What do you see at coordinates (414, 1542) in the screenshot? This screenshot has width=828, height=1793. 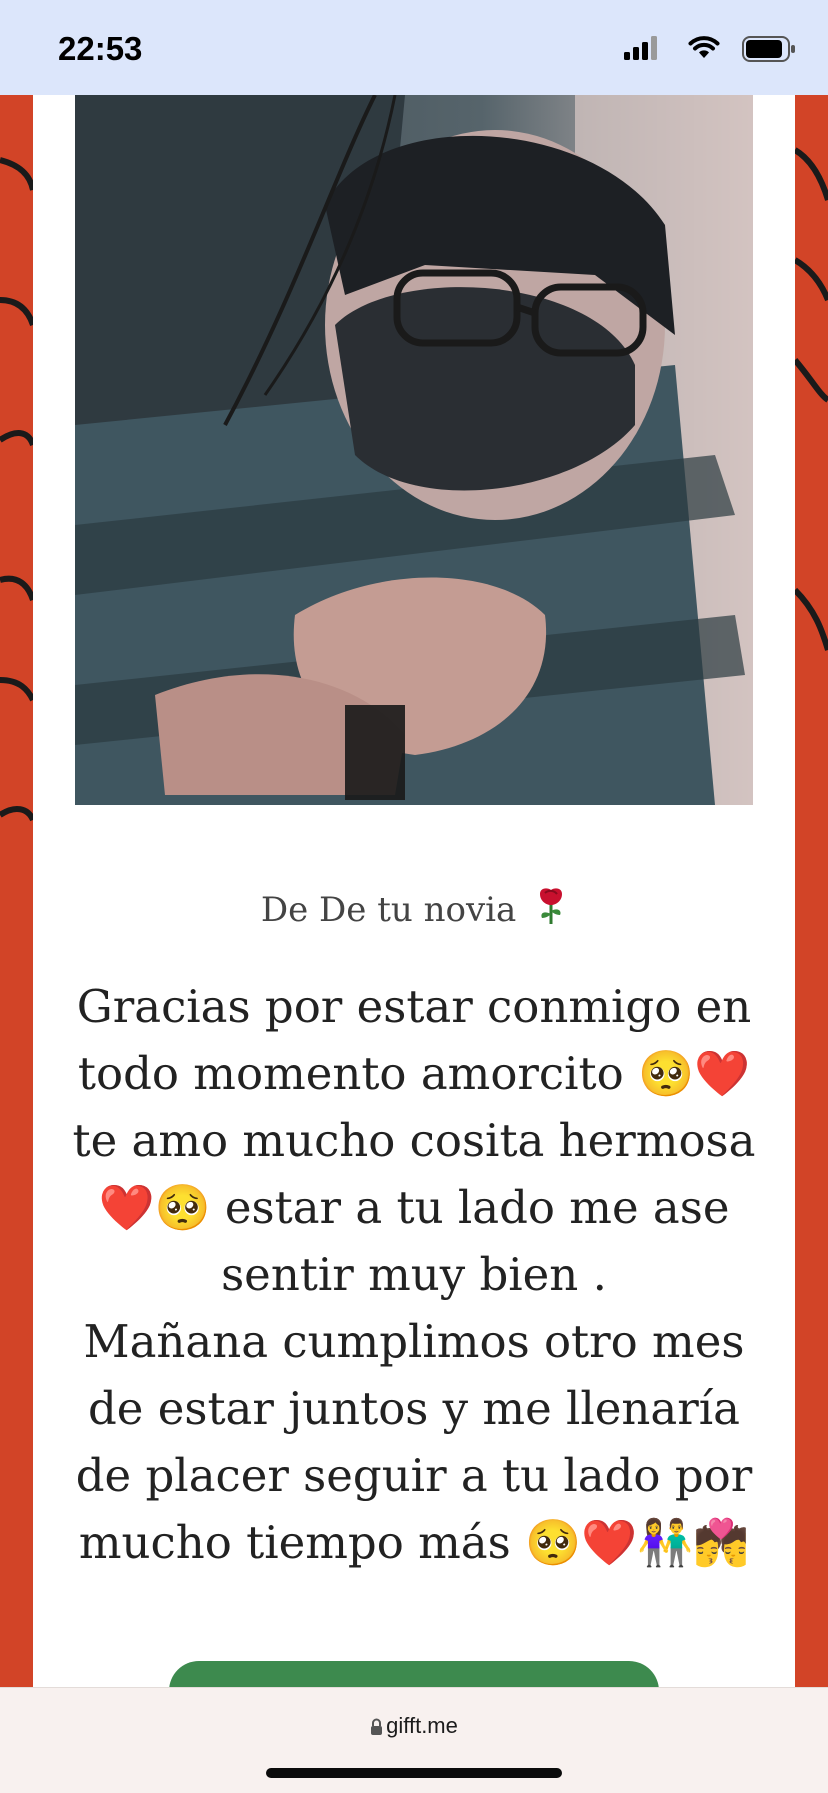 I see `message-line: mucho tiempo más 🥺❤️👫💏` at bounding box center [414, 1542].